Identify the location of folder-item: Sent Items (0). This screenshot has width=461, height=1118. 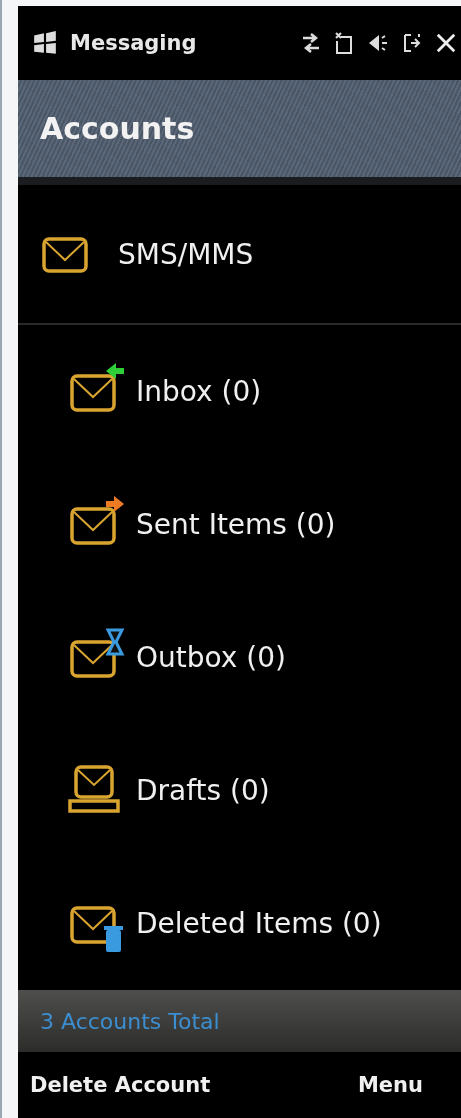
(239, 524).